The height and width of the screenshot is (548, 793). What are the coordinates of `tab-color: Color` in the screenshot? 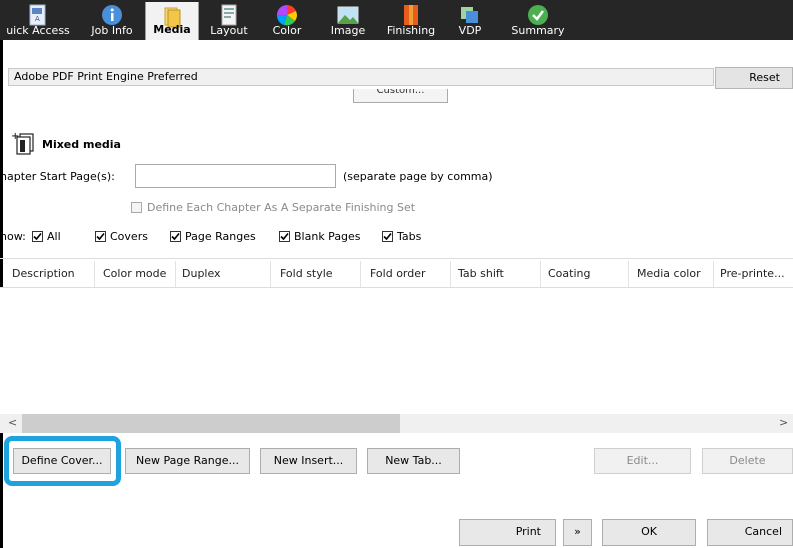 It's located at (287, 20).